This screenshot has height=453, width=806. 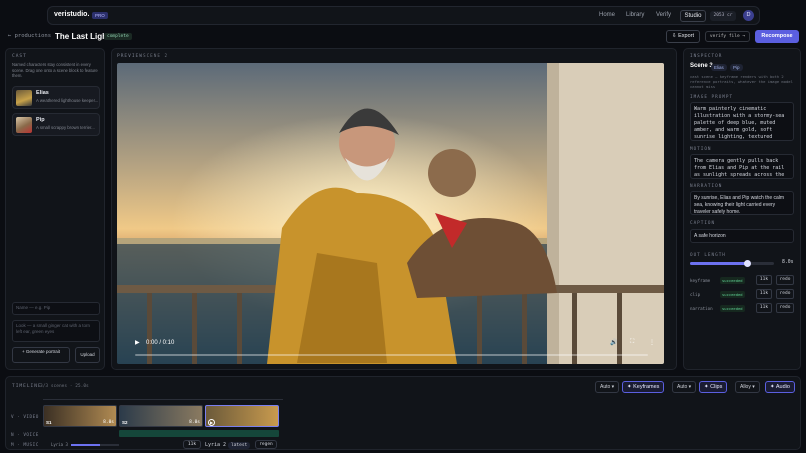 What do you see at coordinates (607, 15) in the screenshot?
I see `nav-home: Home` at bounding box center [607, 15].